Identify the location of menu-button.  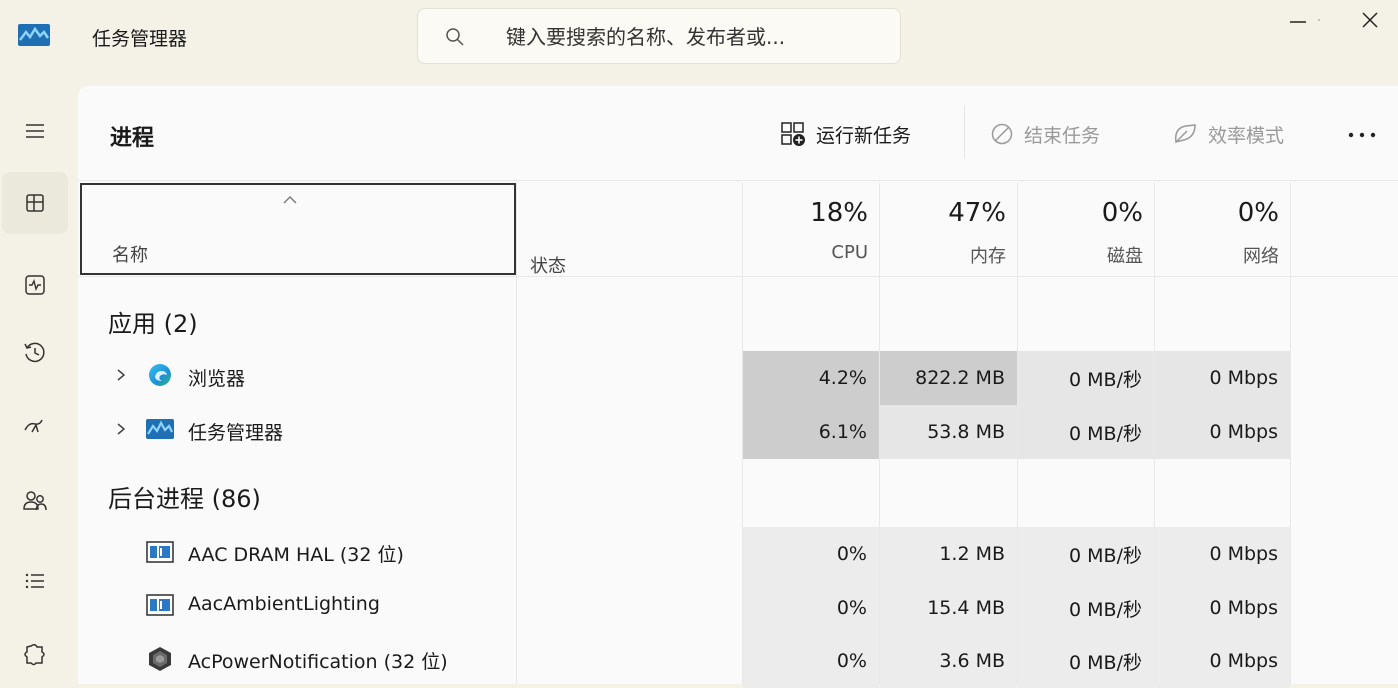
(35, 131).